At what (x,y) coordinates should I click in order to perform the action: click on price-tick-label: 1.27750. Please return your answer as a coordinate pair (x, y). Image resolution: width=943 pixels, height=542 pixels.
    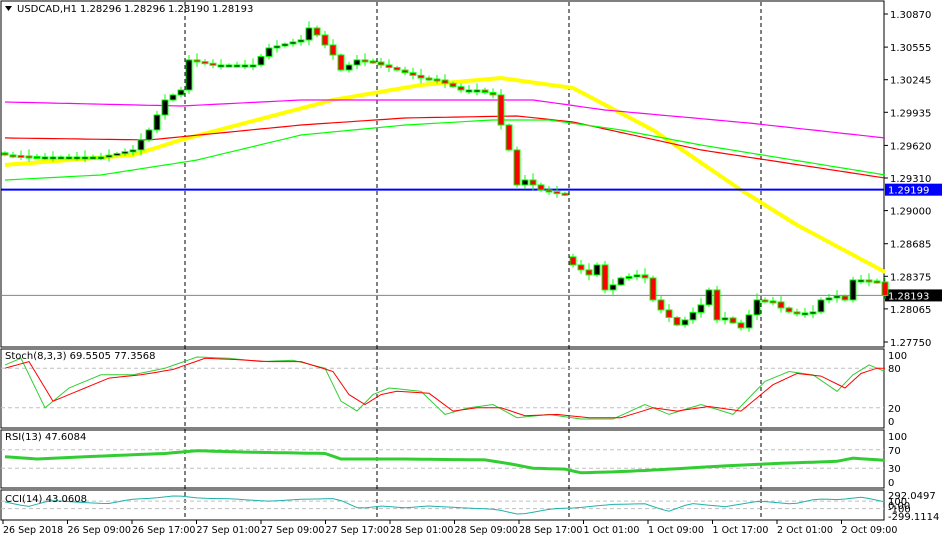
    Looking at the image, I should click on (910, 343).